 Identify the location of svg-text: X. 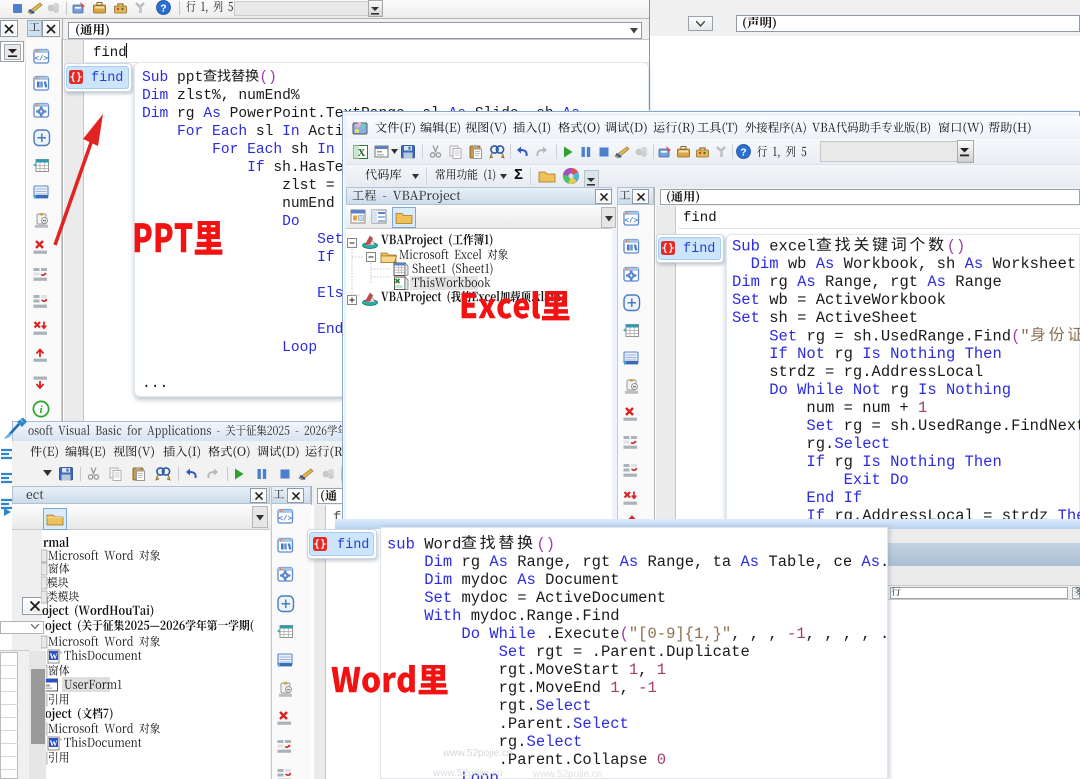
(362, 153).